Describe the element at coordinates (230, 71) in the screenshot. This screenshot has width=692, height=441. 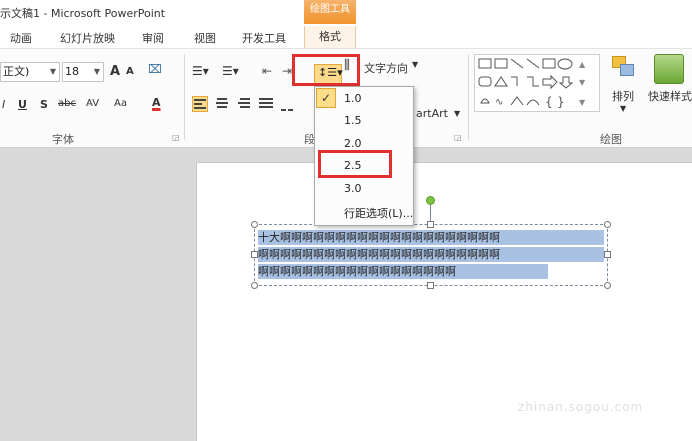
I see `numbering-icon: ☰▾` at that location.